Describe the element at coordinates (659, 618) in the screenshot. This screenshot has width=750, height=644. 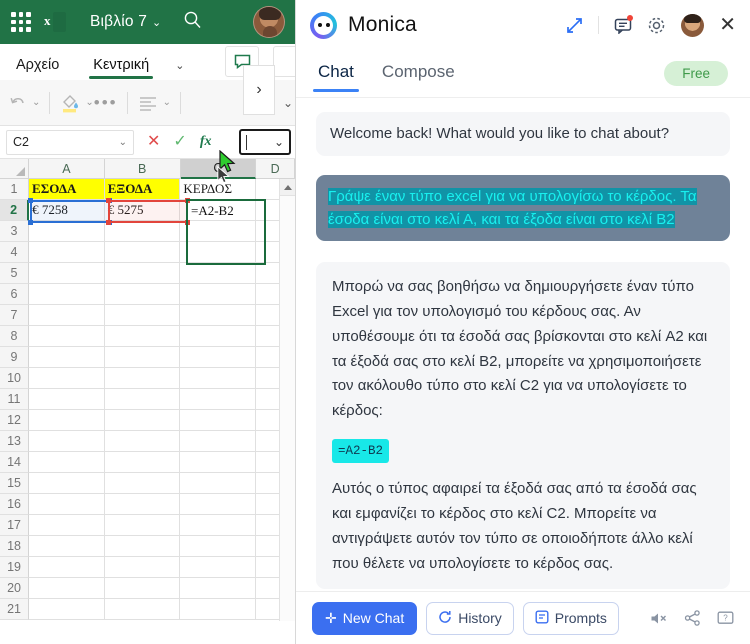
I see `mute-icon` at that location.